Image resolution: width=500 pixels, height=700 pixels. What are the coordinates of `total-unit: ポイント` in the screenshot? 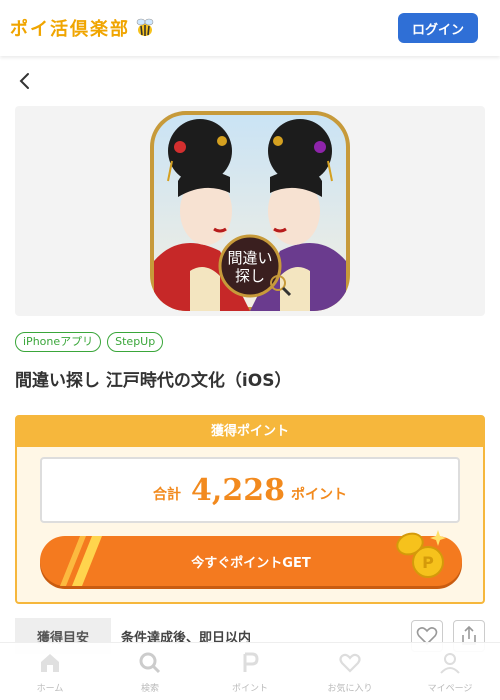 It's located at (318, 495).